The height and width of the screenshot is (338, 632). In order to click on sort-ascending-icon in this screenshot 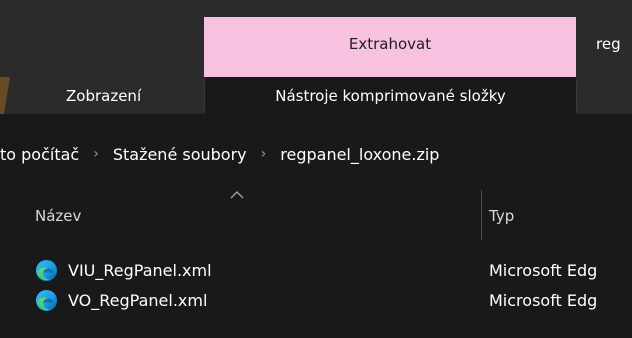, I will do `click(237, 195)`.